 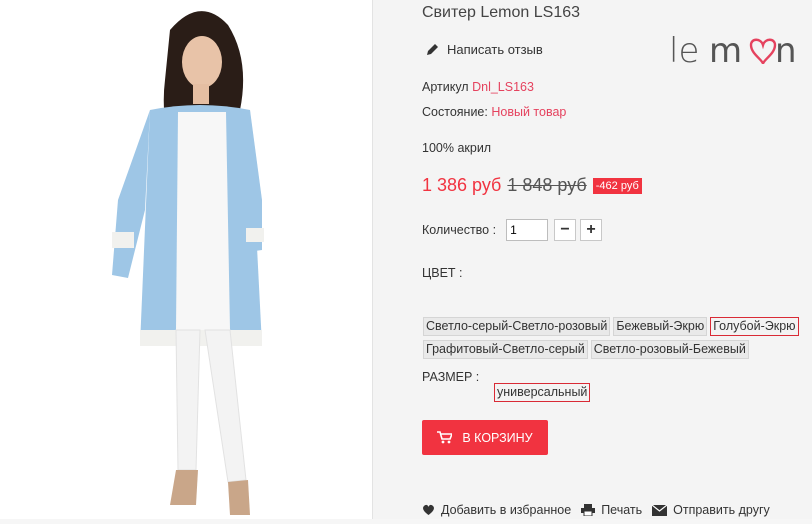 What do you see at coordinates (529, 112) in the screenshot?
I see `condition-value: Новый товар` at bounding box center [529, 112].